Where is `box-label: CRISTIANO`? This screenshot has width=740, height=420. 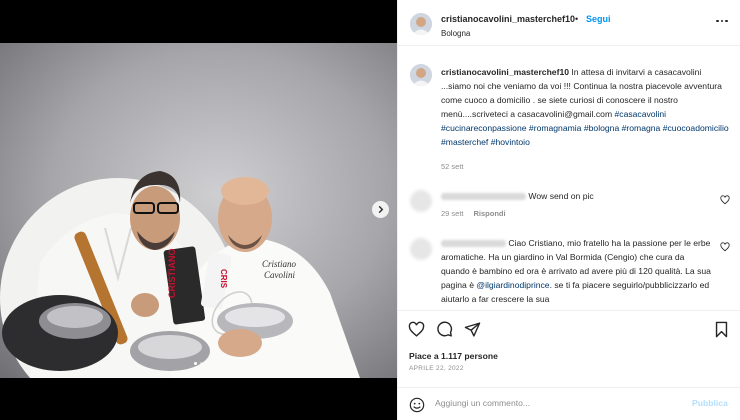
box-label: CRISTIANO is located at coordinates (172, 274).